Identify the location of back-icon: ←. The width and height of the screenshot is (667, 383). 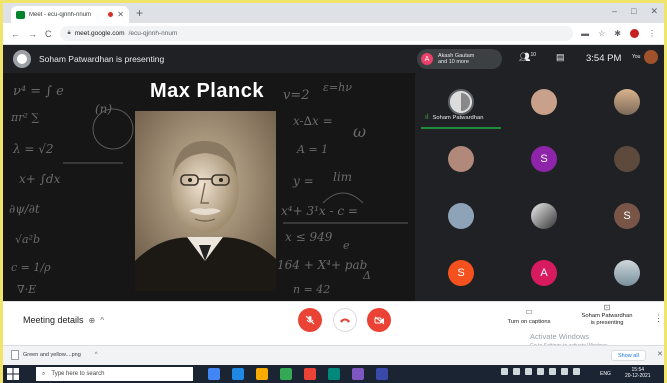
(15, 34).